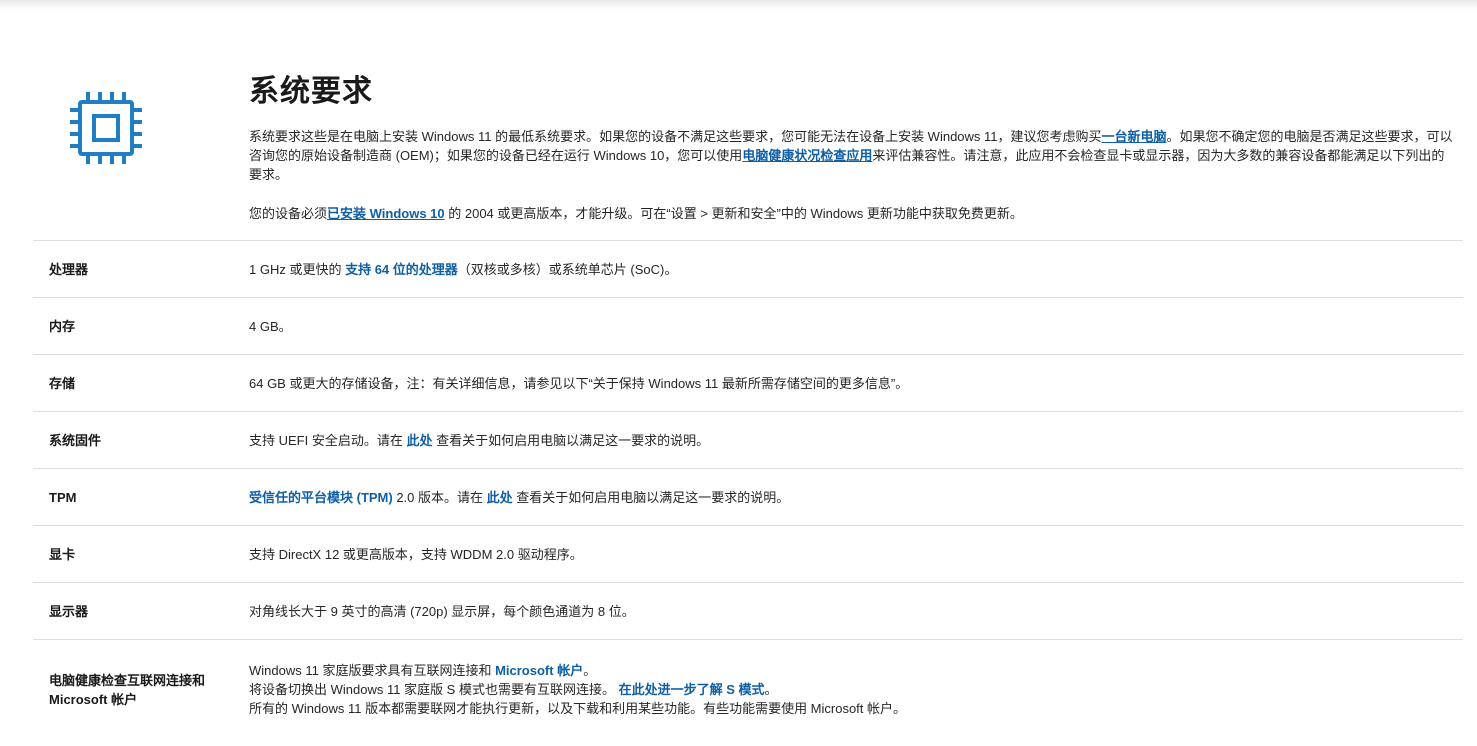 This screenshot has width=1477, height=746. I want to click on value-line: Windows 11 家庭版要求具有互联网连接和 Microsoft 帐户。, so click(856, 670).